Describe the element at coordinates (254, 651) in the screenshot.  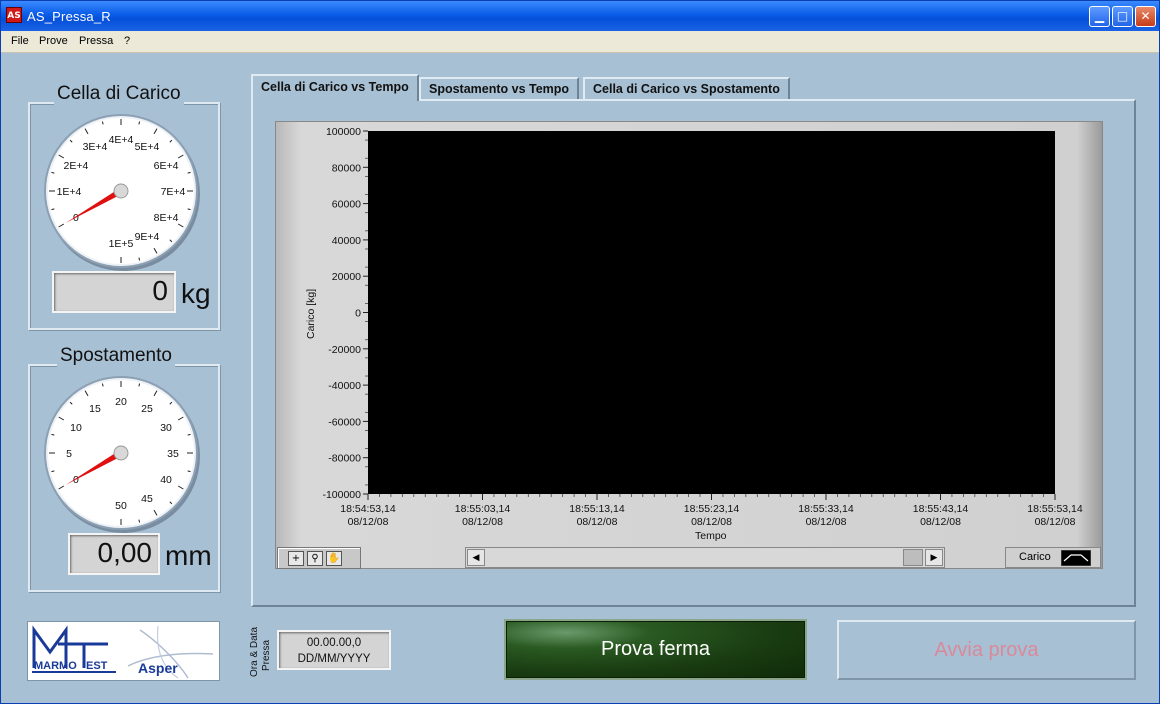
I see `timestamp-label-line1: Ora & Data` at that location.